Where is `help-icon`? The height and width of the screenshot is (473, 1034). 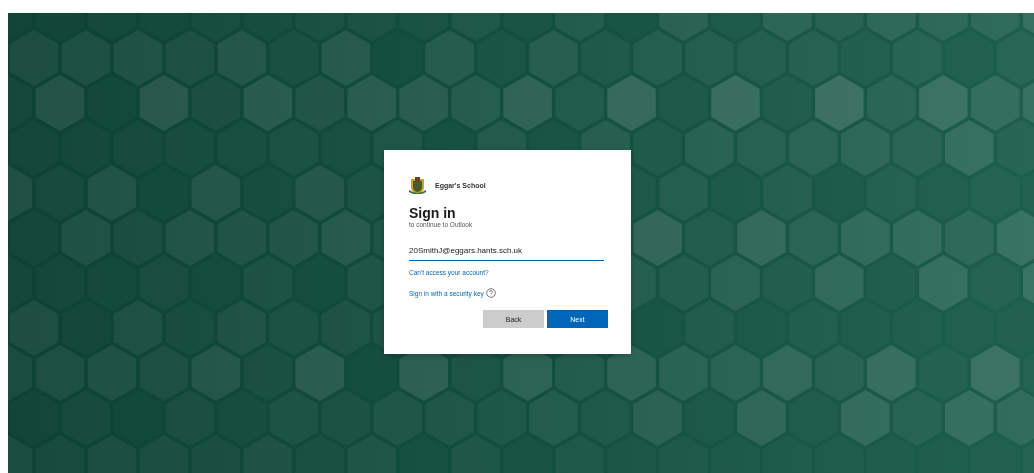 help-icon is located at coordinates (490, 293).